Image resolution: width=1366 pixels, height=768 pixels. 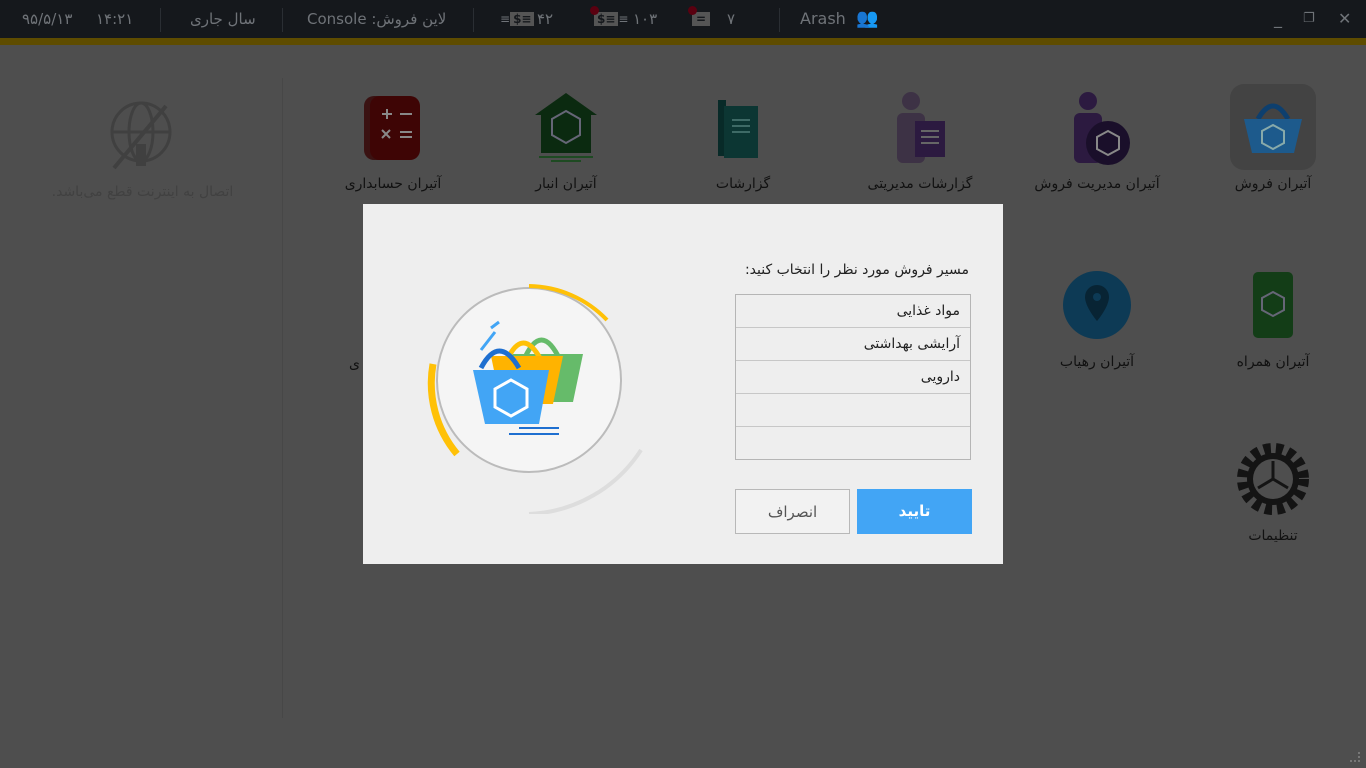 I want to click on app-label: آتیران فروش, so click(x=1273, y=184).